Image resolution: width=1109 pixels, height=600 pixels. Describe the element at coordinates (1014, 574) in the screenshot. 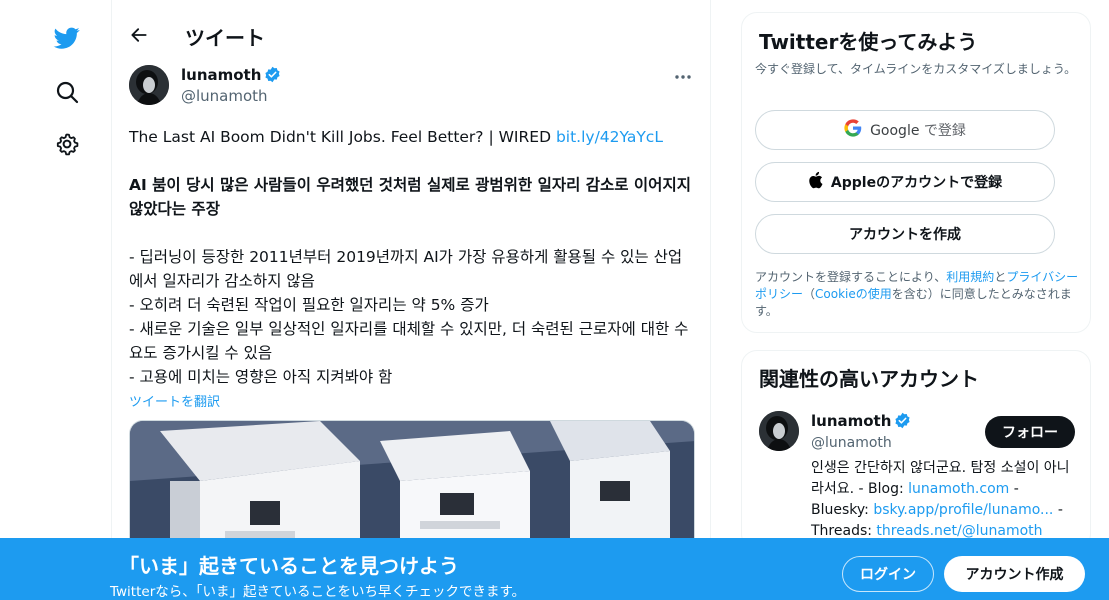

I see `banner-create-account-button: アカウント作成` at that location.